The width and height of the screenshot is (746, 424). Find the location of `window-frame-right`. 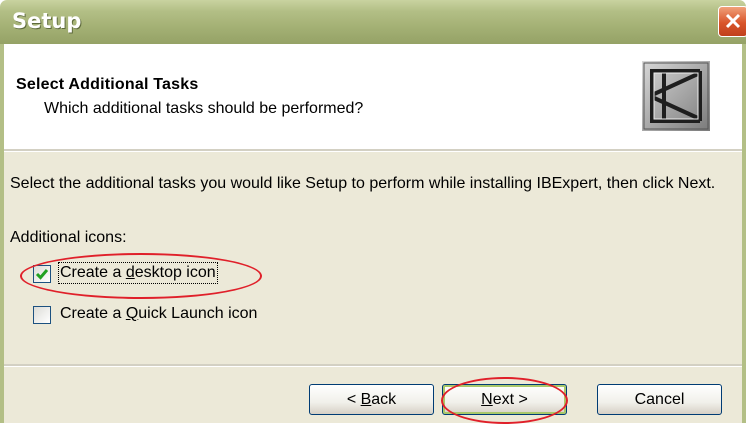

window-frame-right is located at coordinates (744, 233).